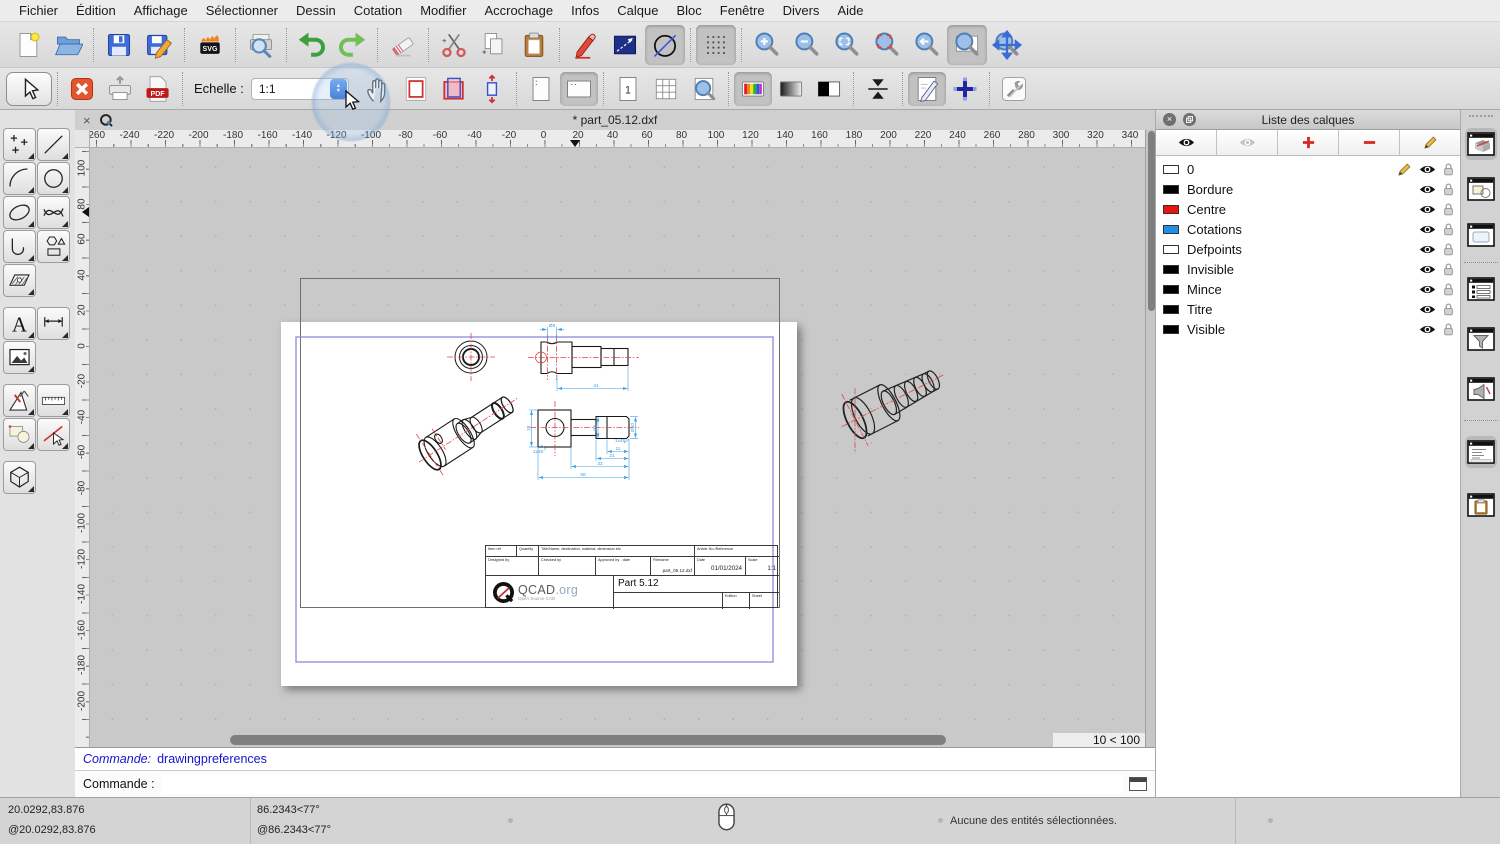 This screenshot has width=1500, height=844. Describe the element at coordinates (1308, 209) in the screenshot. I see `layer-row-centre: Centre` at that location.